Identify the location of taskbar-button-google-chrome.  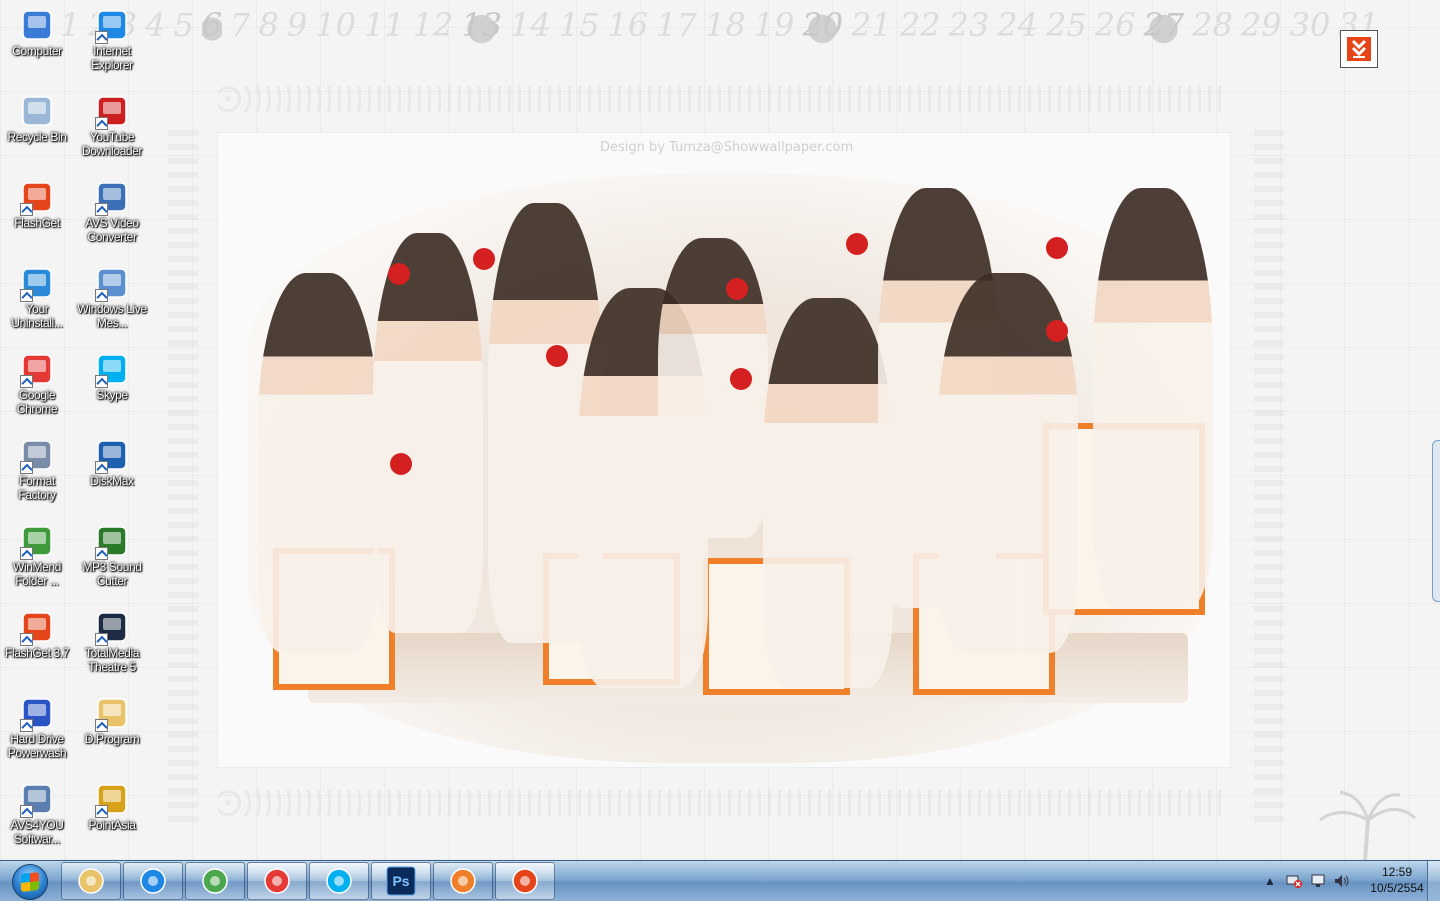
(277, 881).